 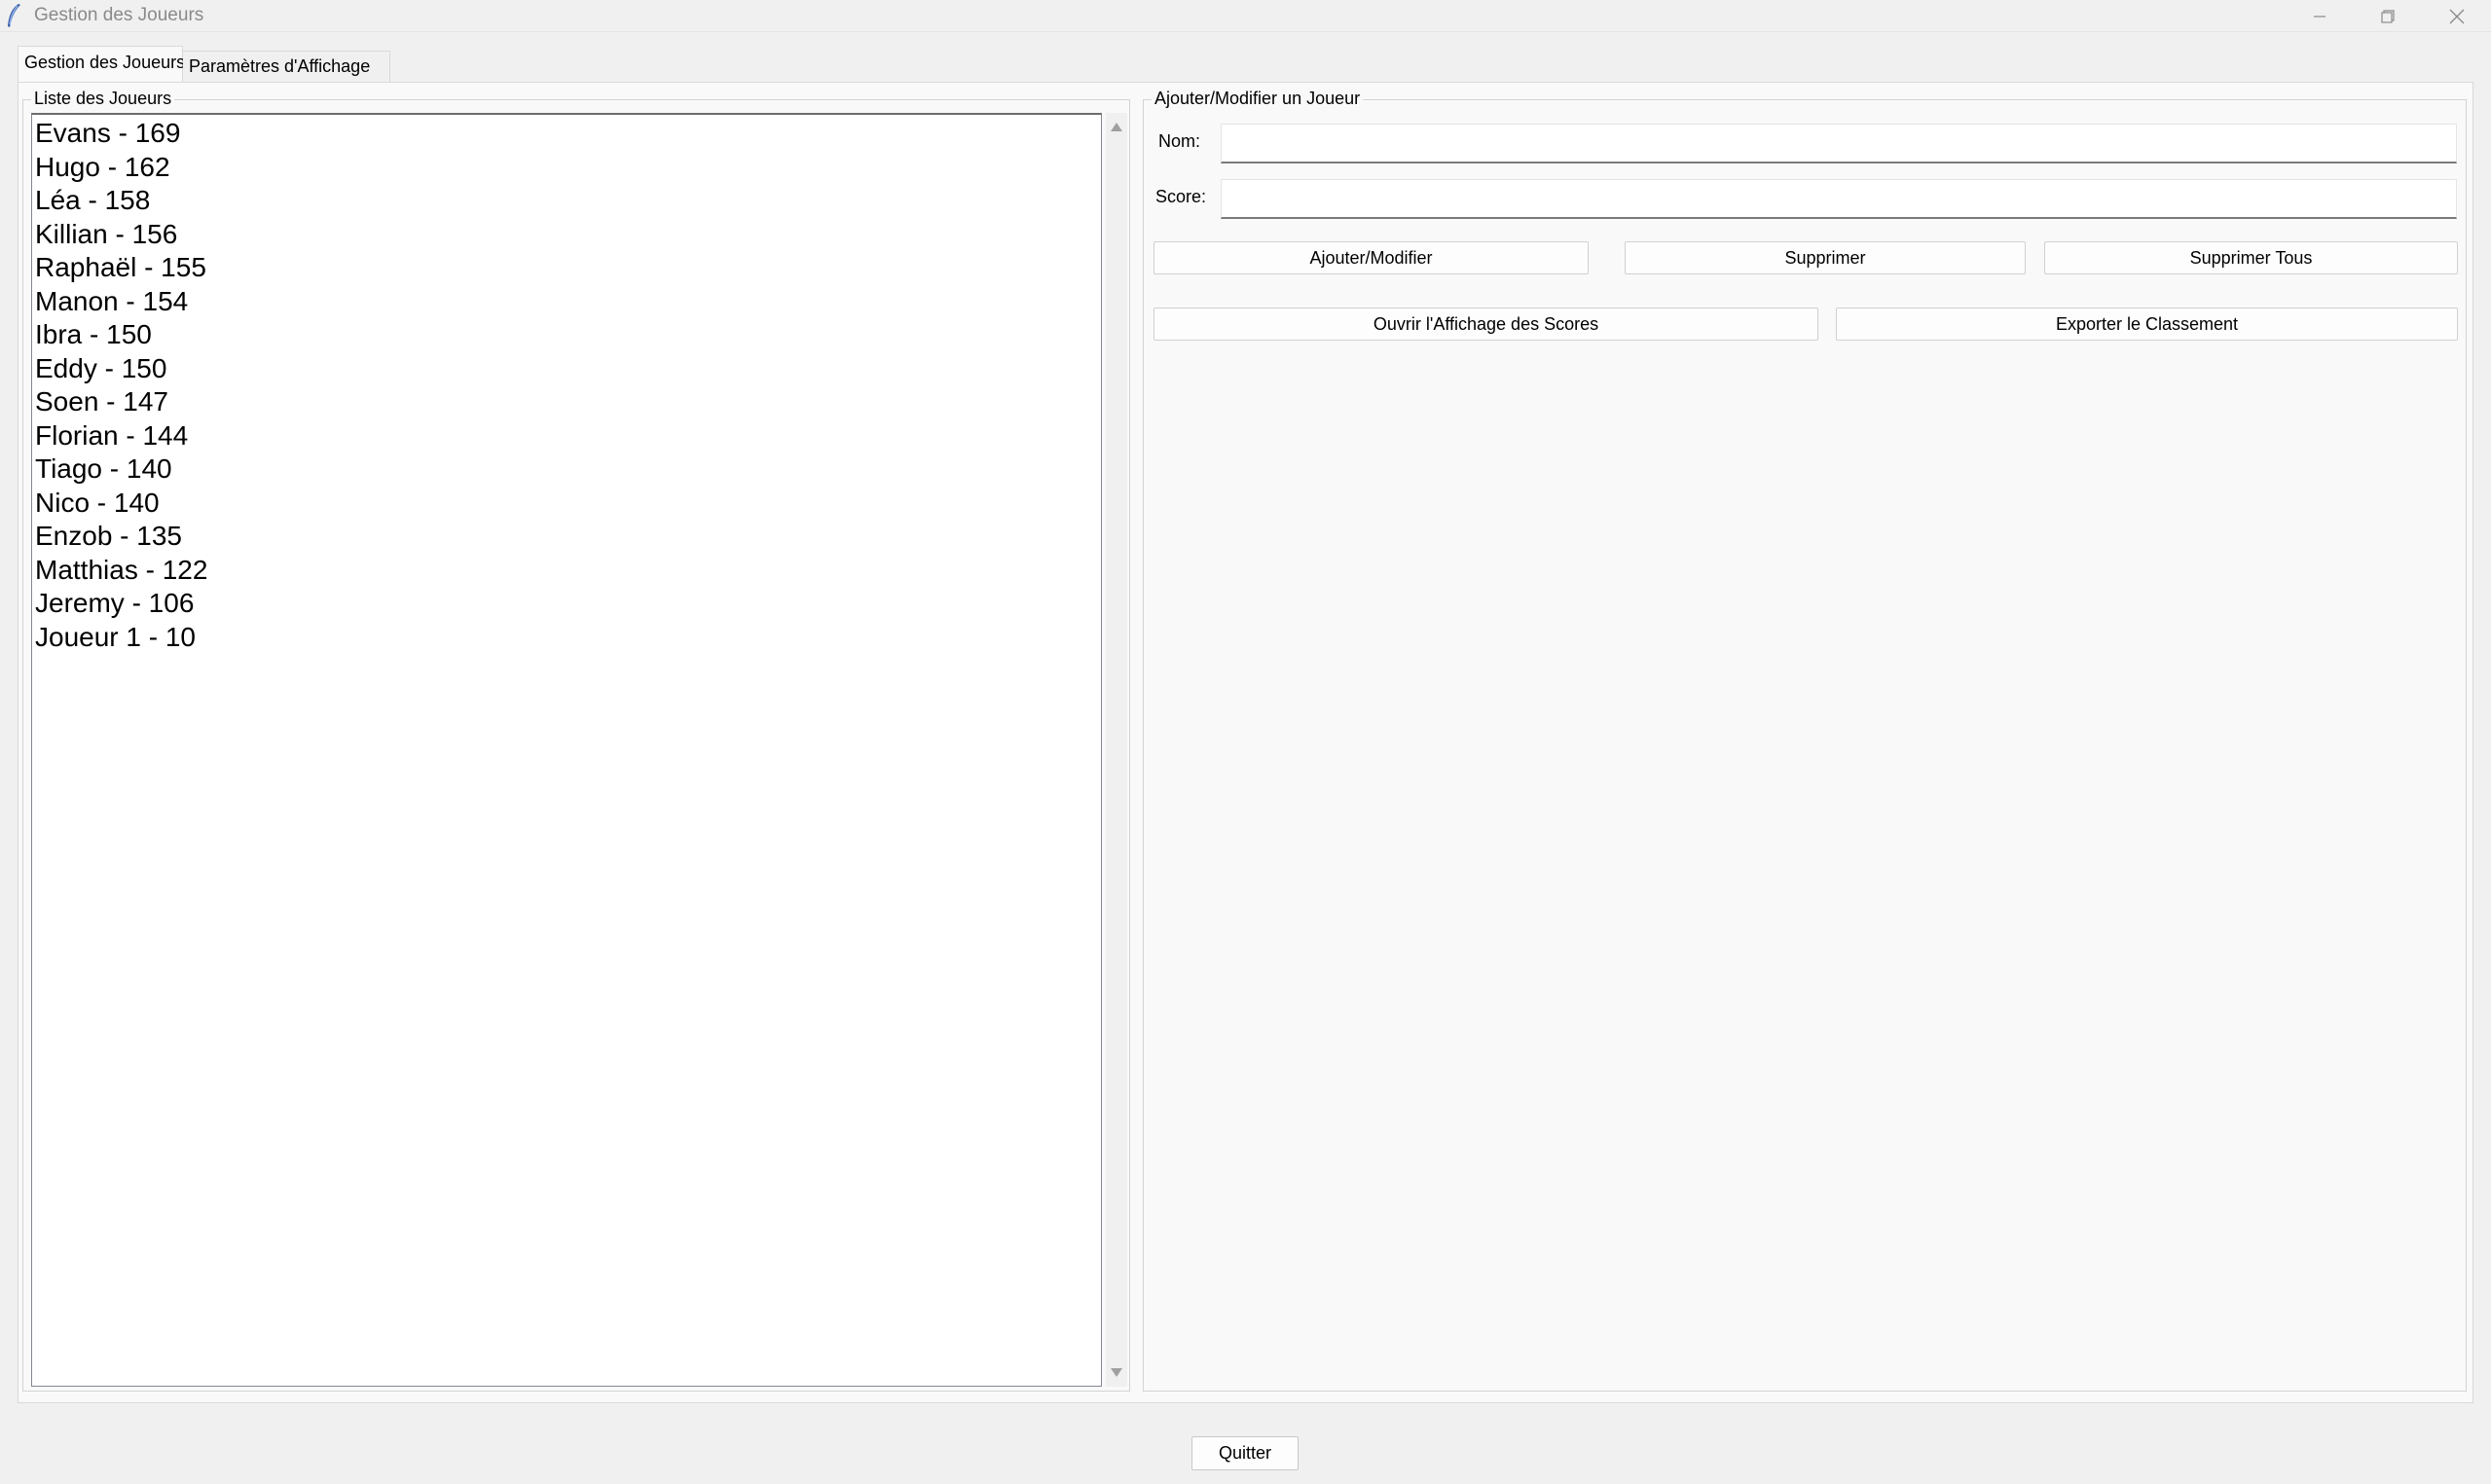 I want to click on list-item: Léa - 158, so click(x=566, y=201).